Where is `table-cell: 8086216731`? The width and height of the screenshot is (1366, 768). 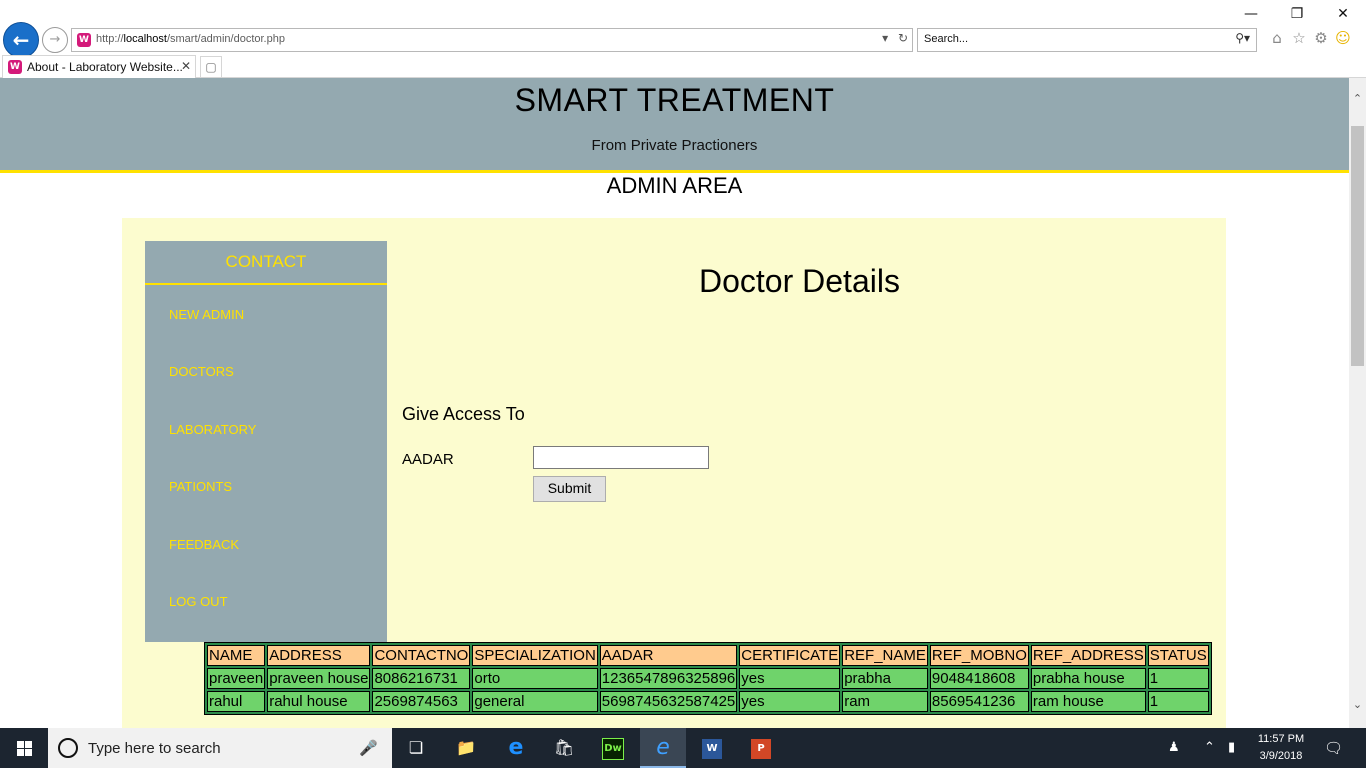 table-cell: 8086216731 is located at coordinates (421, 678).